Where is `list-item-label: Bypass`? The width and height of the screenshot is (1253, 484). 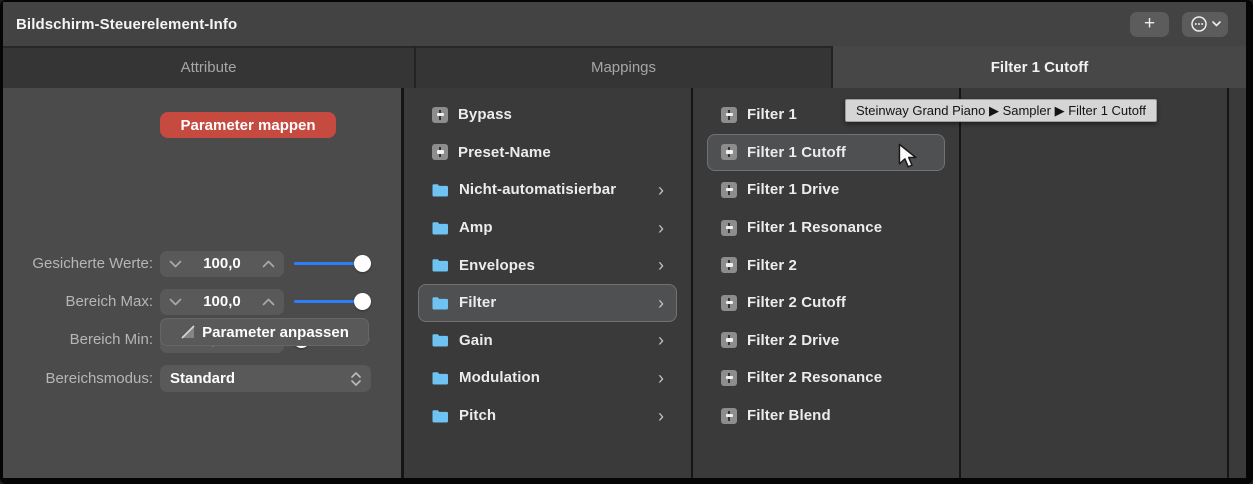
list-item-label: Bypass is located at coordinates (485, 115).